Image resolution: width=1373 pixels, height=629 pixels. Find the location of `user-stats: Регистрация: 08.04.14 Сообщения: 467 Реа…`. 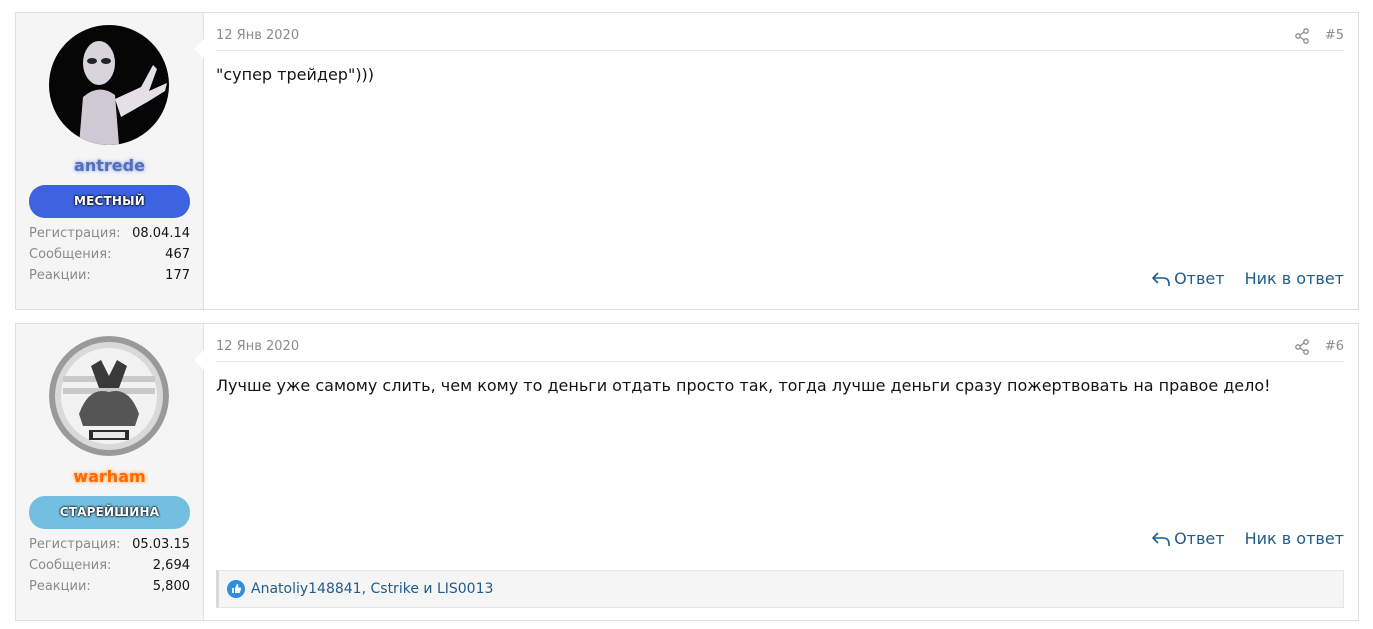

user-stats: Регистрация: 08.04.14 Сообщения: 467 Реа… is located at coordinates (109, 254).